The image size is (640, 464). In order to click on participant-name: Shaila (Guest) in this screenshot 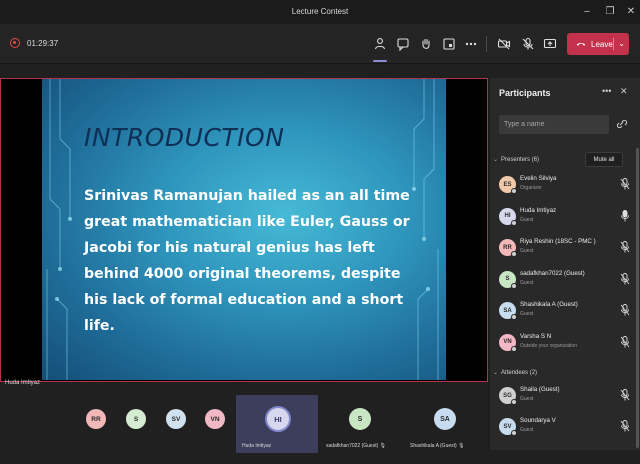, I will do `click(540, 389)`.